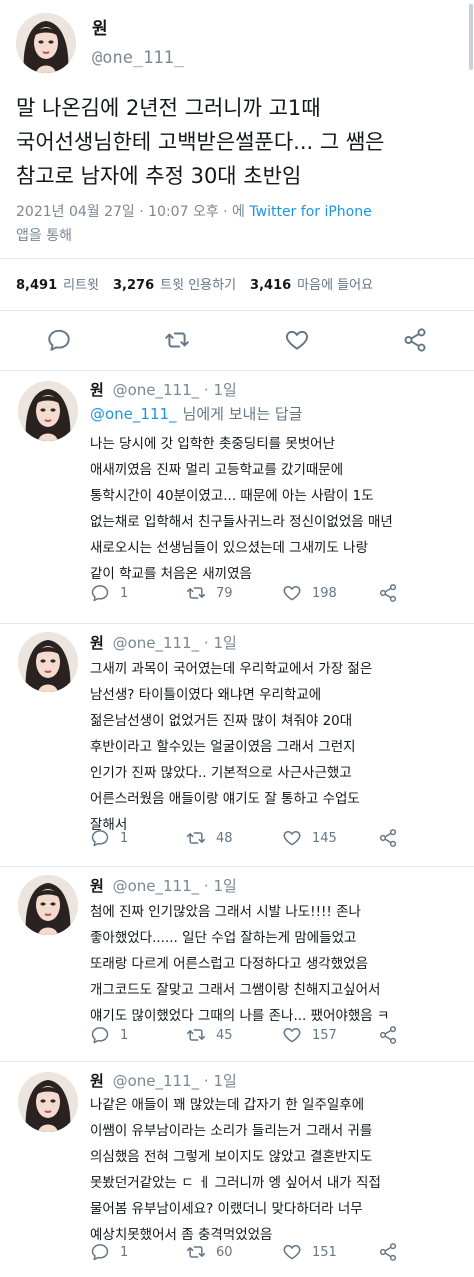  Describe the element at coordinates (198, 285) in the screenshot. I see `quotes-label: 트윗 인용하기` at that location.